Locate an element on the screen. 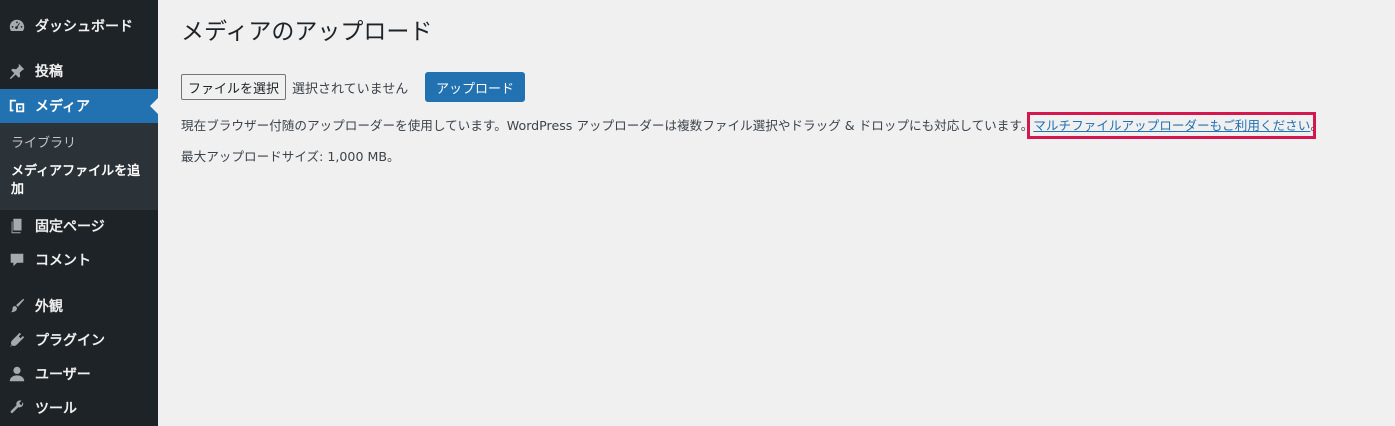 Image resolution: width=1395 pixels, height=426 pixels. dashboard-icon is located at coordinates (17, 26).